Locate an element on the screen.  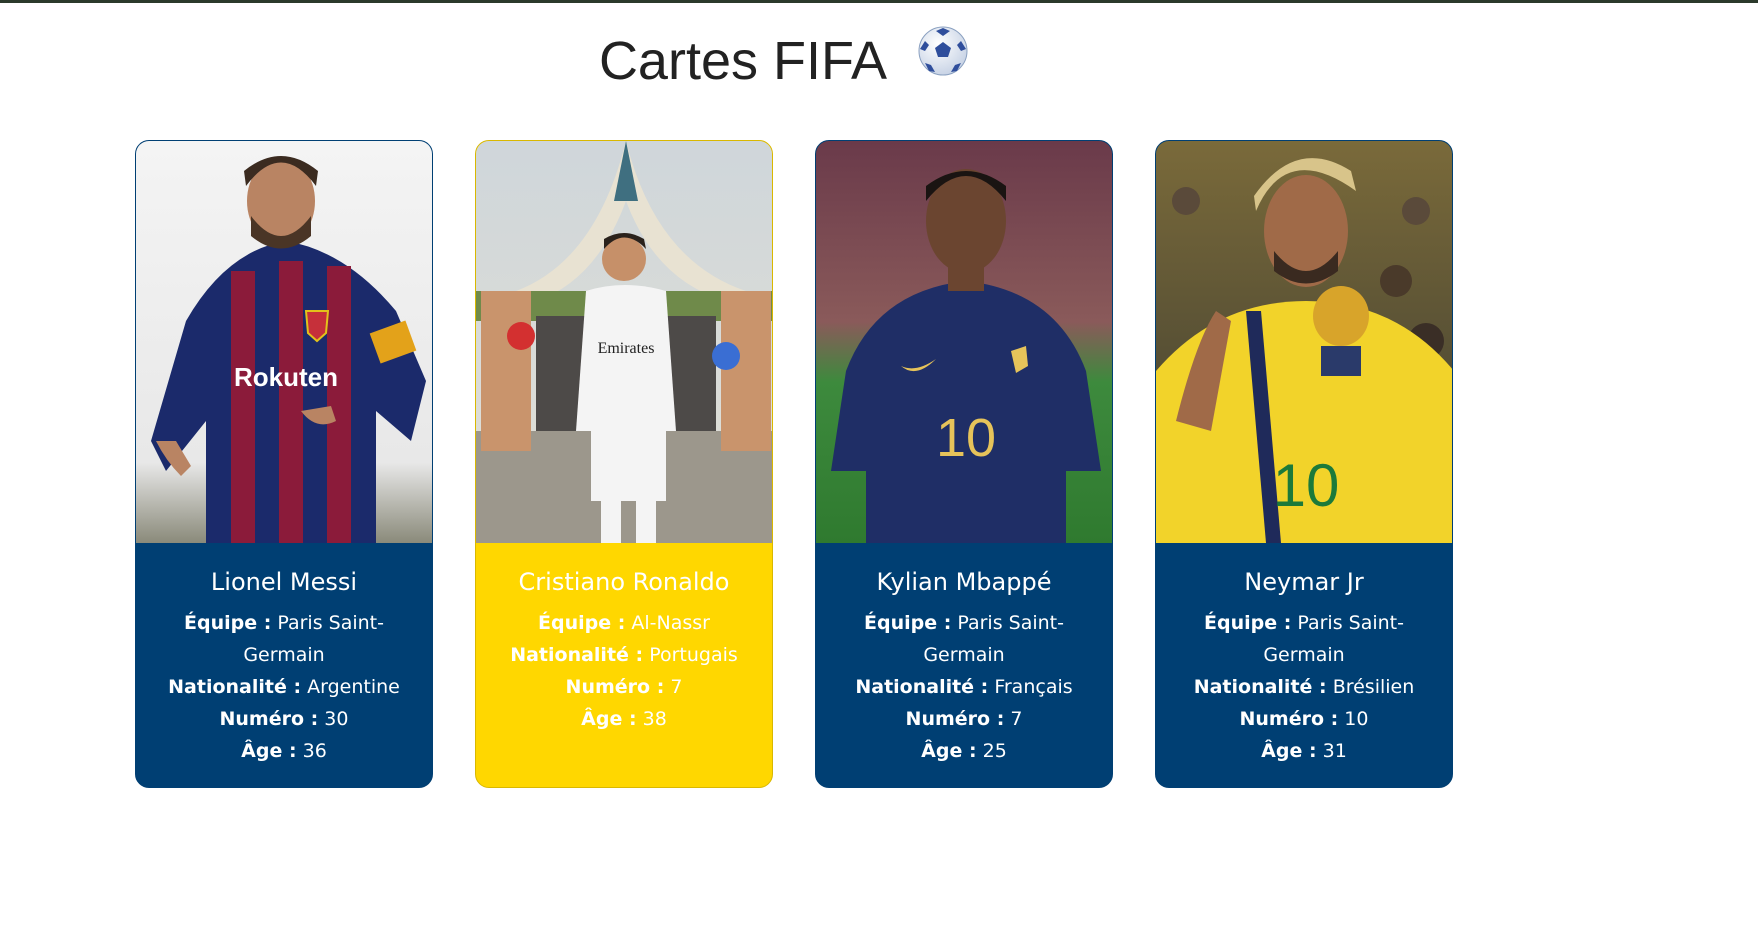
player-name: Kylian Mbappé is located at coordinates (964, 582).